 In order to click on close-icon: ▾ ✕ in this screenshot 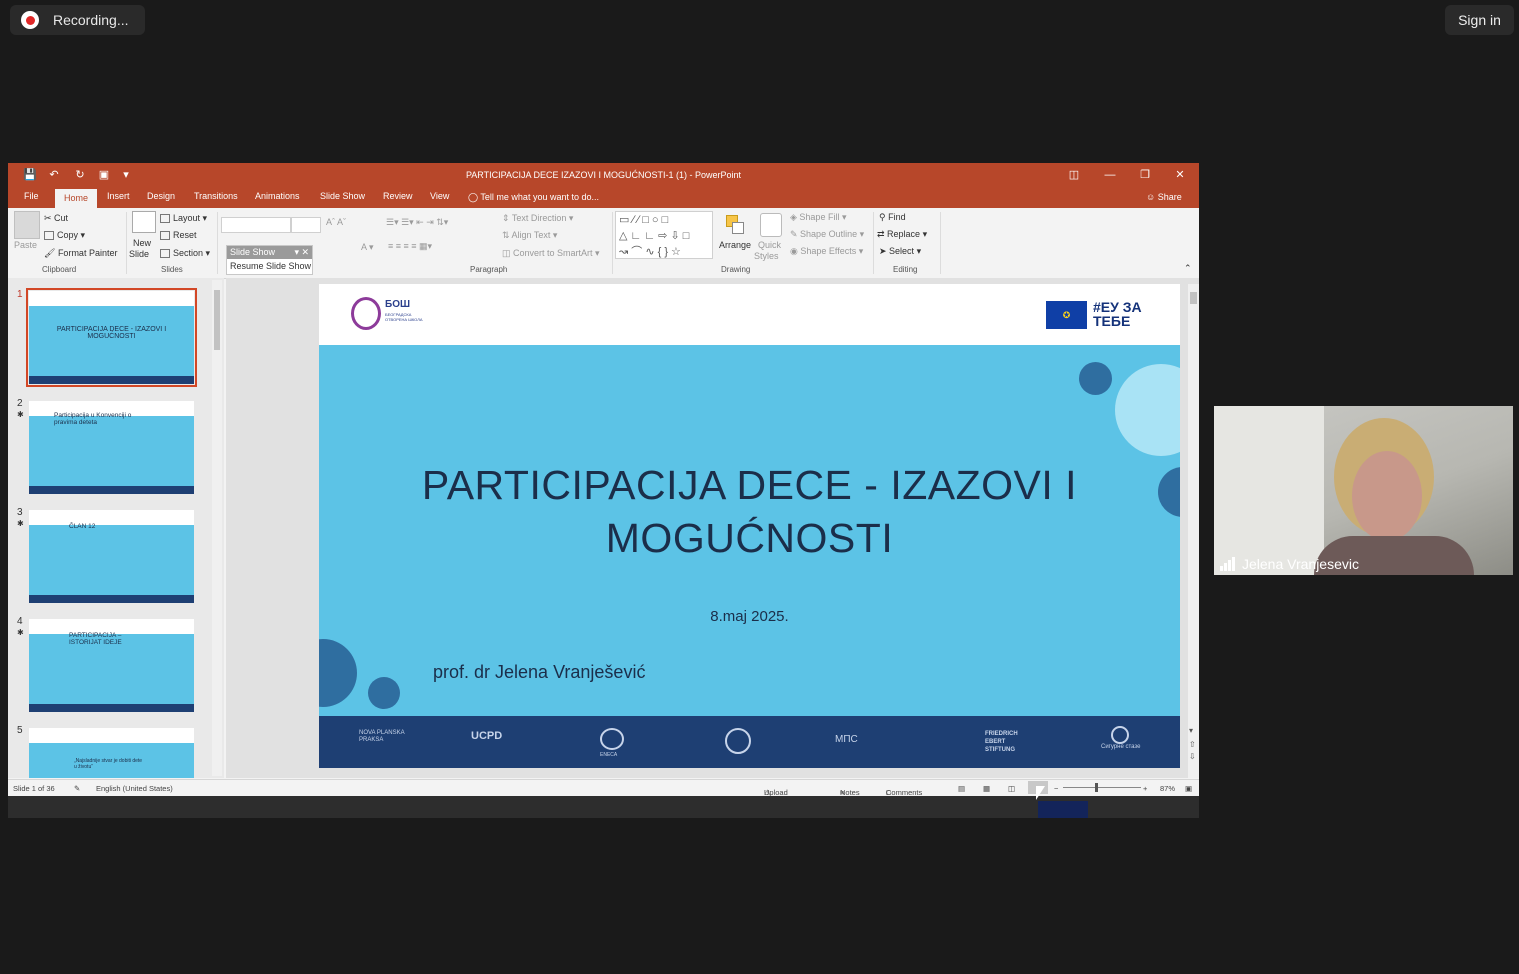, I will do `click(301, 252)`.